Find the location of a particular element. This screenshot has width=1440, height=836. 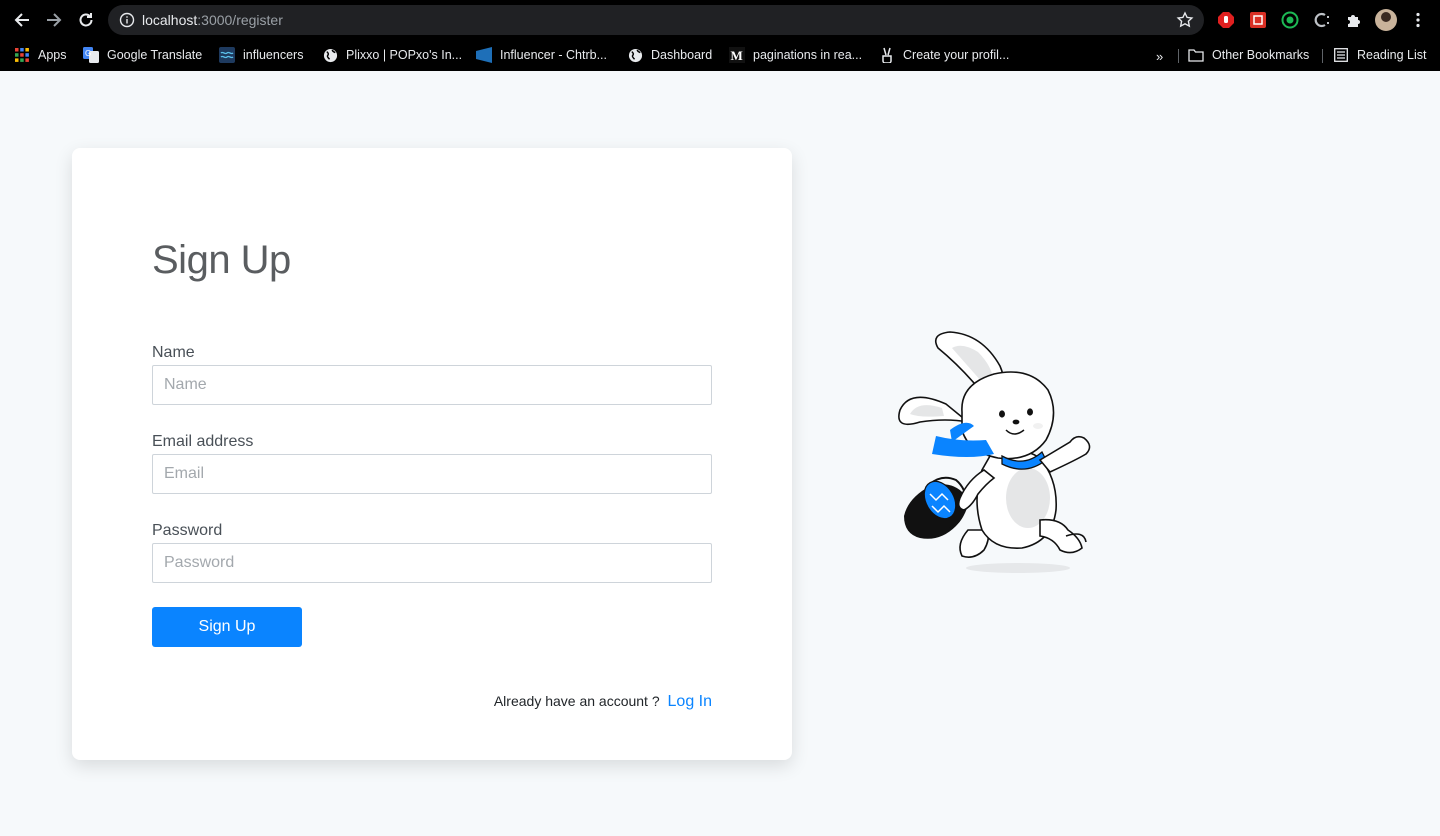

green-target-extension-icon is located at coordinates (1290, 20).